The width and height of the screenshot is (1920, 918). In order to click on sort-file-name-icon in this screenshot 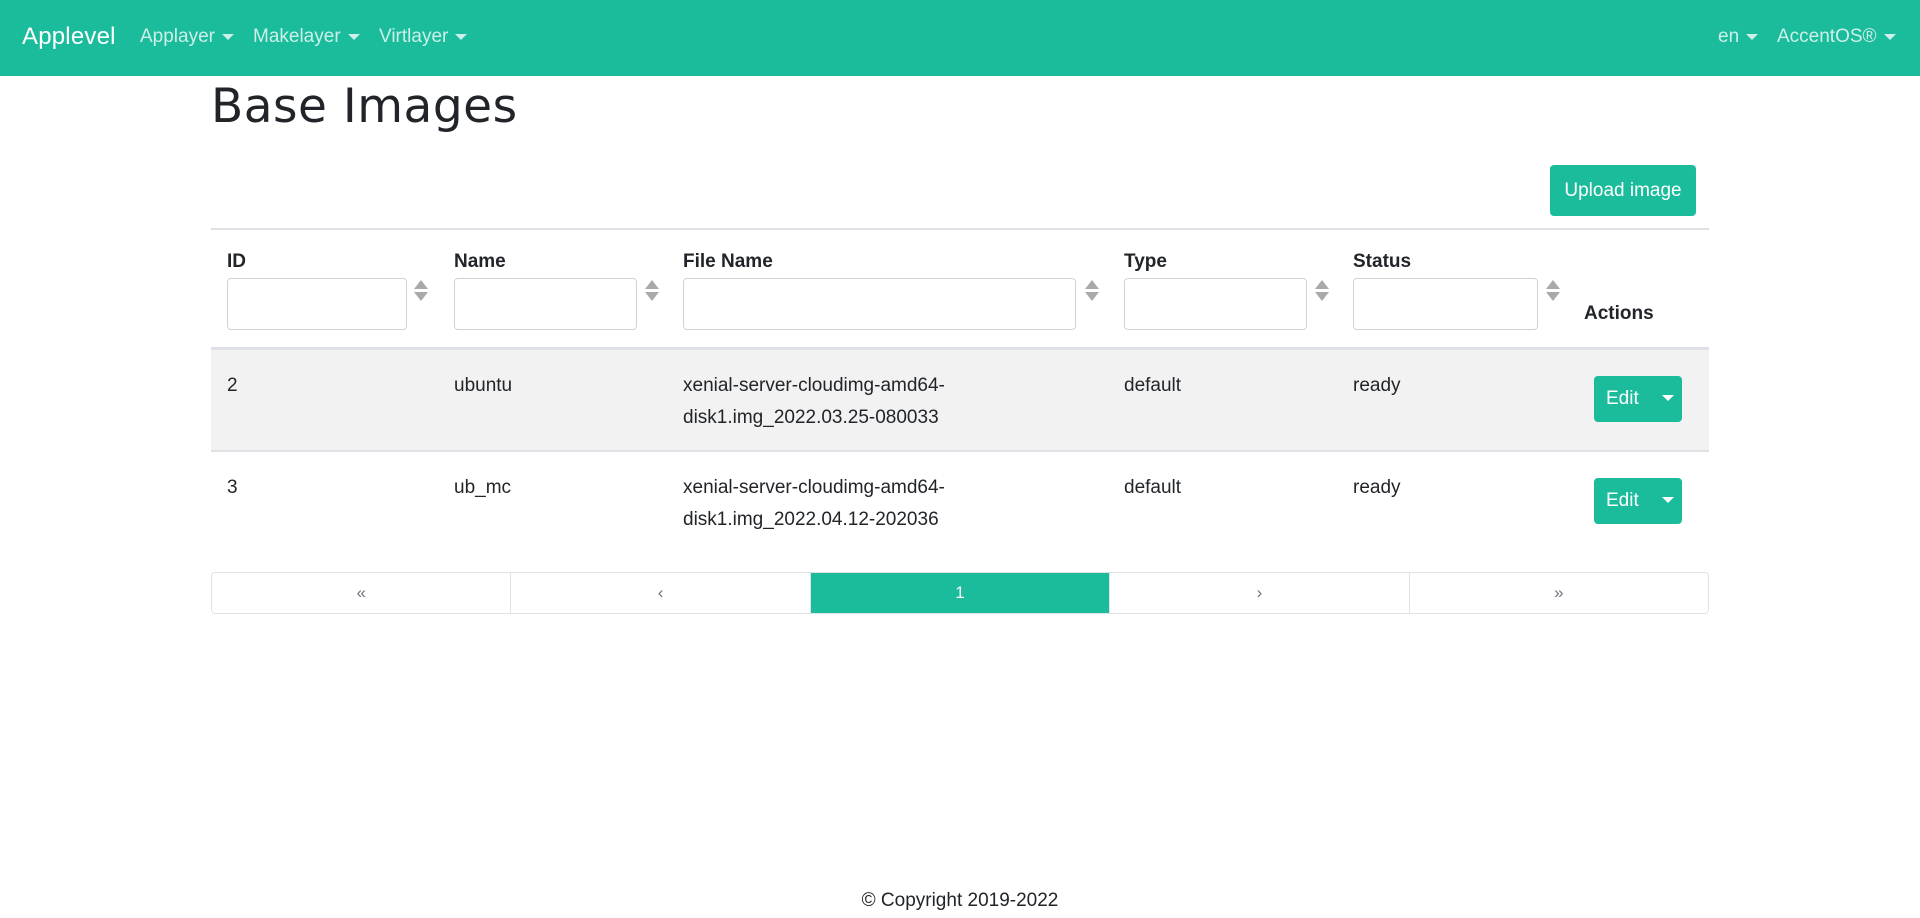, I will do `click(1092, 291)`.